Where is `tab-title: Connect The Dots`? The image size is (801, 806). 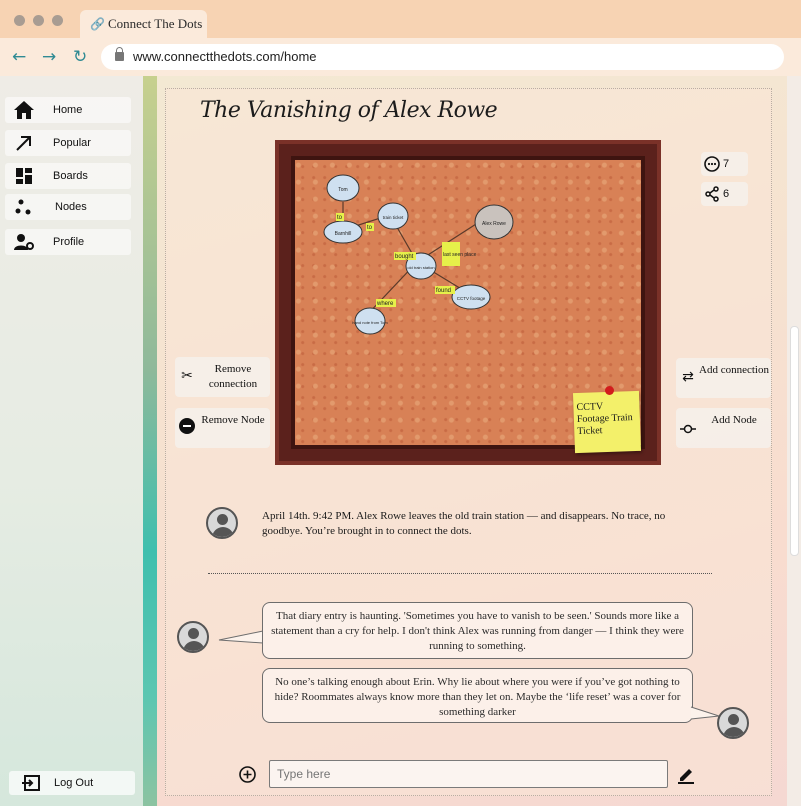
tab-title: Connect The Dots is located at coordinates (155, 23).